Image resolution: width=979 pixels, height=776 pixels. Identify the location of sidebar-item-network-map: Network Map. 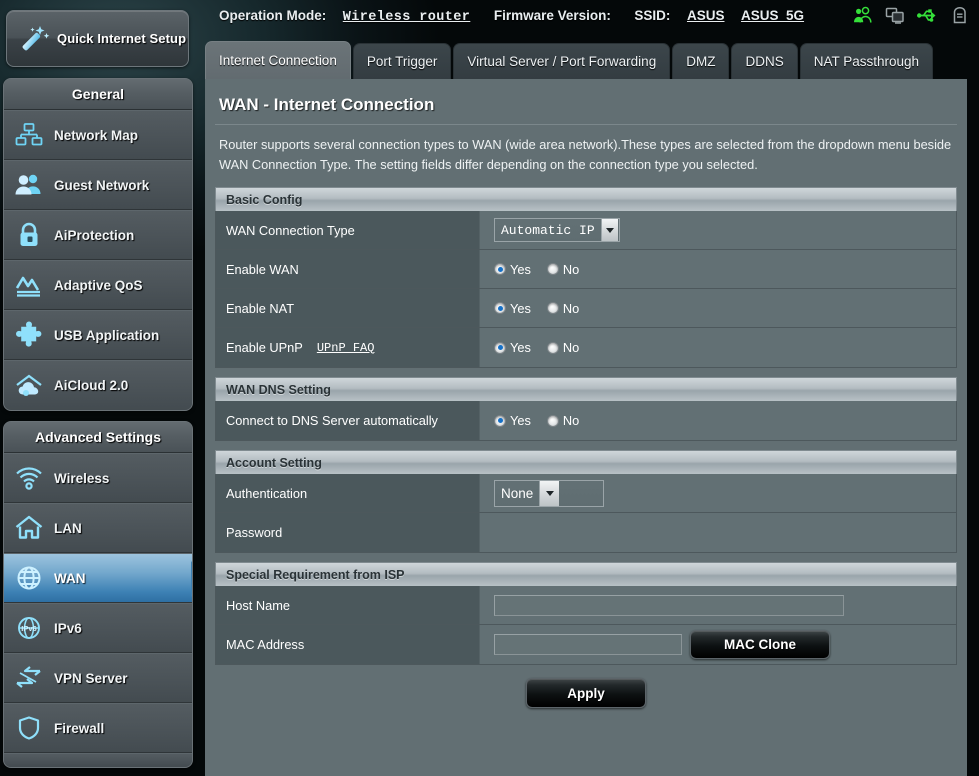
(98, 135).